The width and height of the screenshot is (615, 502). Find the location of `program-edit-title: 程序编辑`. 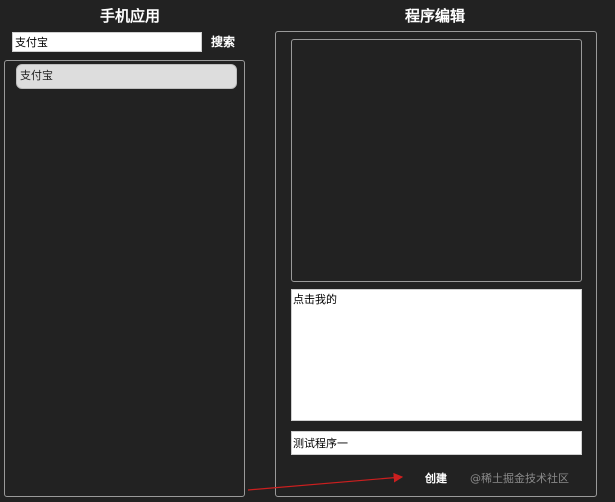

program-edit-title: 程序编辑 is located at coordinates (434, 16).